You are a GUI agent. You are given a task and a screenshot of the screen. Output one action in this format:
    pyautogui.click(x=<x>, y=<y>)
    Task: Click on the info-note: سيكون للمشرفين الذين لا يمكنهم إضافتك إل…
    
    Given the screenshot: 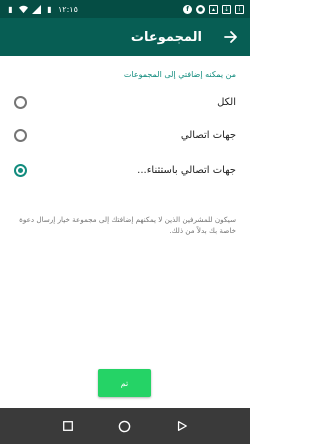 What is the action you would take?
    pyautogui.click(x=127, y=225)
    